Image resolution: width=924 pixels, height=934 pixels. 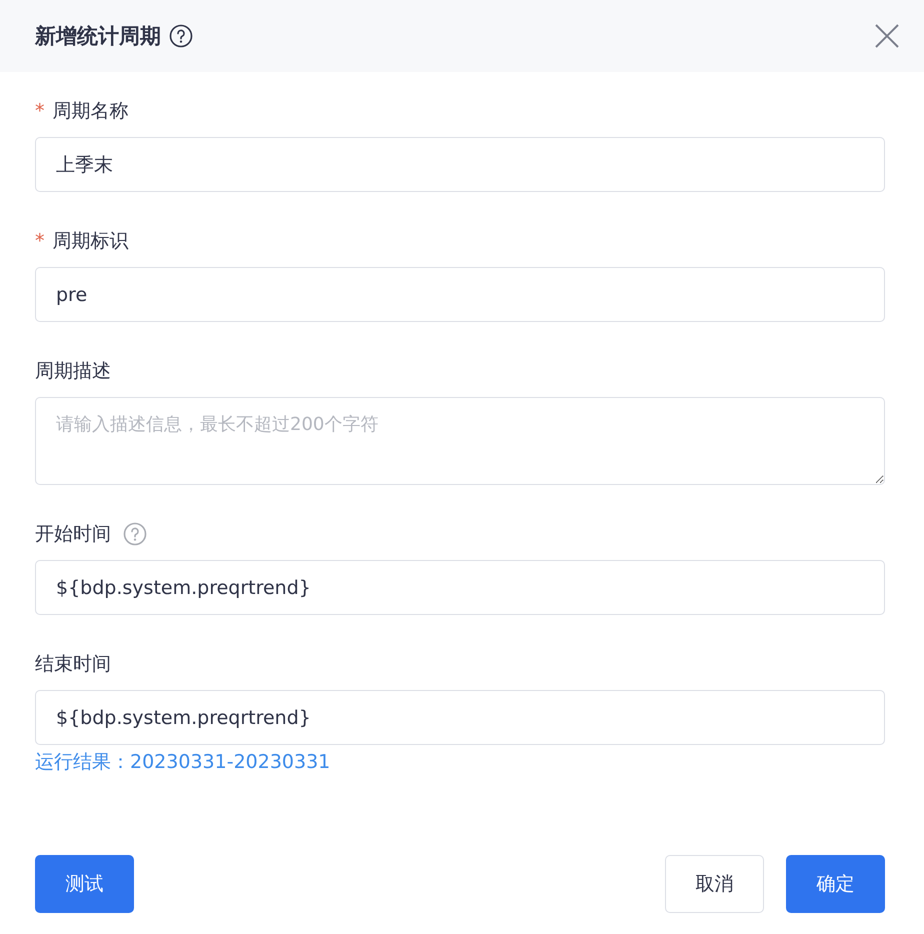 What do you see at coordinates (887, 36) in the screenshot?
I see `close-icon` at bounding box center [887, 36].